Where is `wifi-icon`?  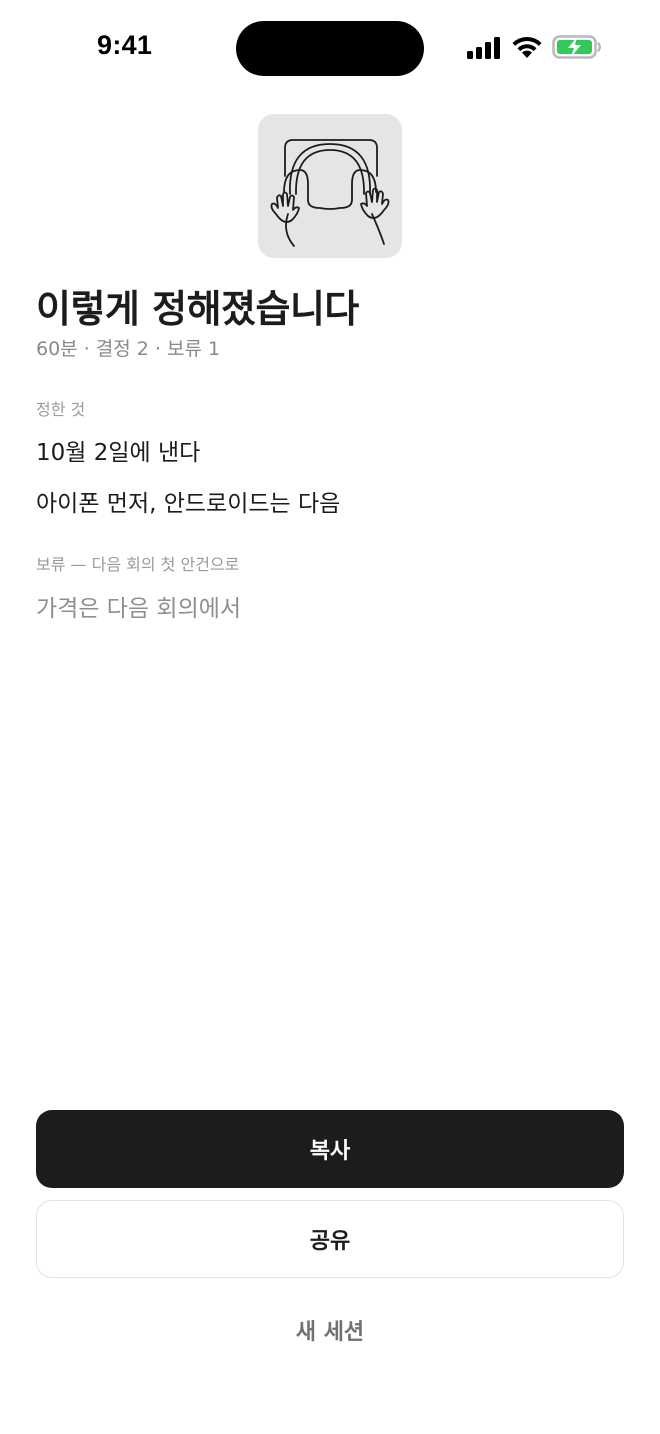
wifi-icon is located at coordinates (527, 47).